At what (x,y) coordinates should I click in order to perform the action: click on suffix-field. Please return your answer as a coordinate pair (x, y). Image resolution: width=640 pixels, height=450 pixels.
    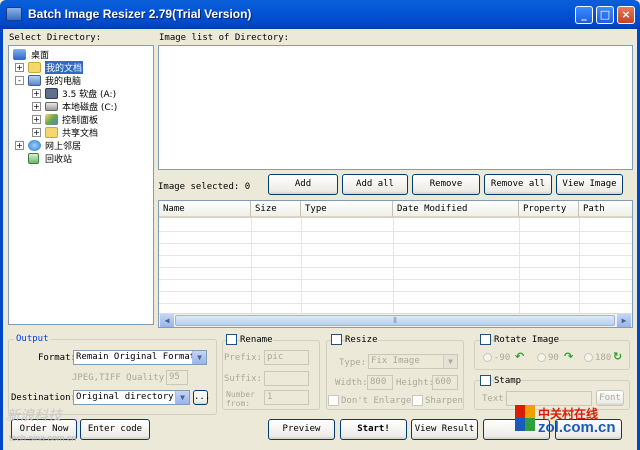
    Looking at the image, I should click on (286, 378).